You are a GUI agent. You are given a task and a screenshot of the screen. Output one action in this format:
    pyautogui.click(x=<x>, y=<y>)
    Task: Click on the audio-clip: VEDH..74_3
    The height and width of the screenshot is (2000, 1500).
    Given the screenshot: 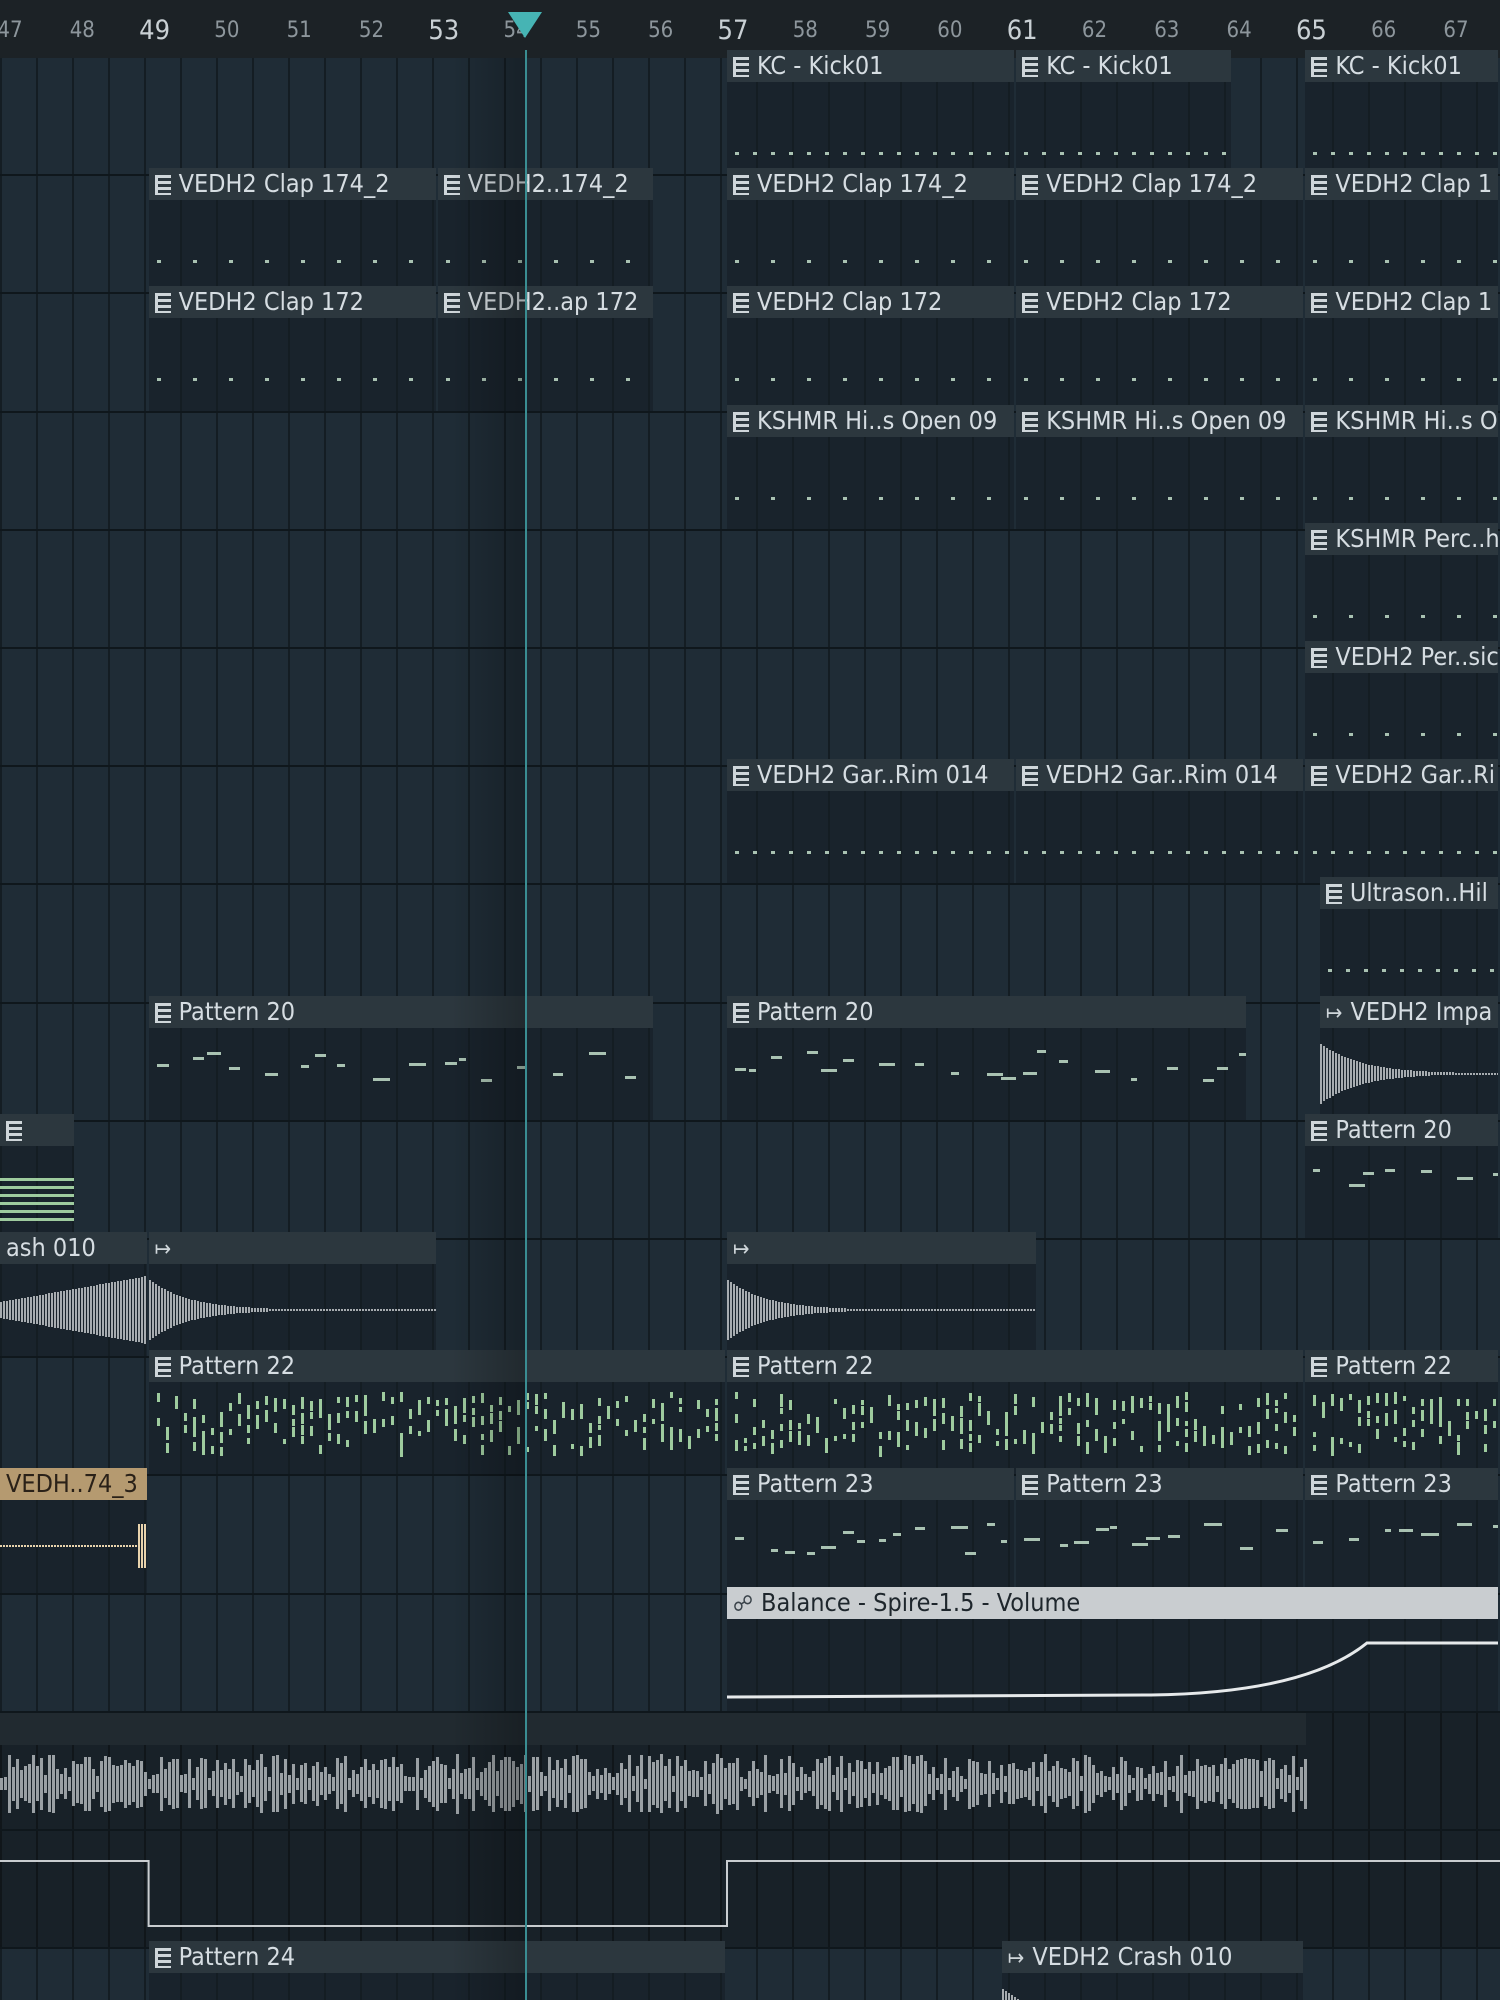 What is the action you would take?
    pyautogui.click(x=73, y=1530)
    